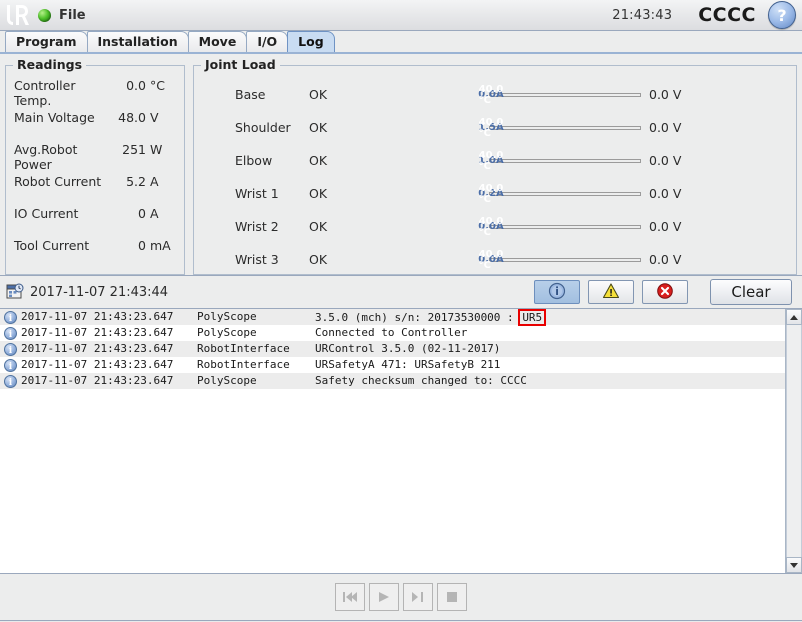 The image size is (802, 622). Describe the element at coordinates (263, 127) in the screenshot. I see `joint-name: Shoulder` at that location.